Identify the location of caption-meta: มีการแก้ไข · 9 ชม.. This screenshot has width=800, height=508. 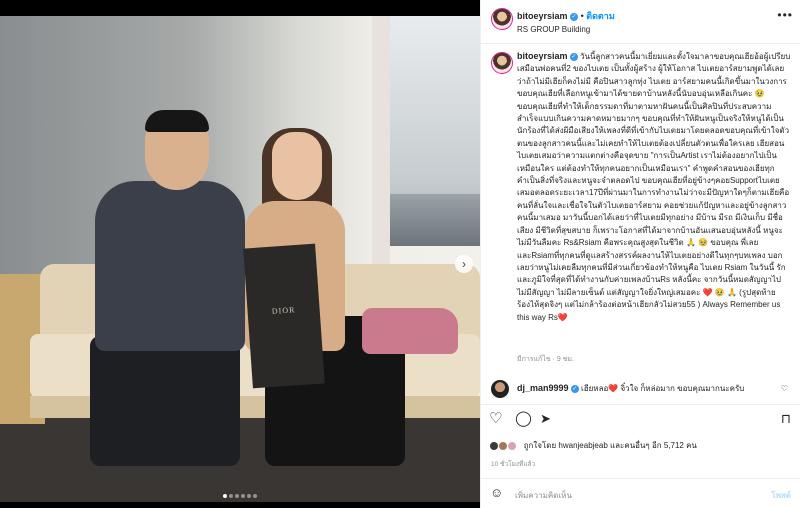
(545, 359).